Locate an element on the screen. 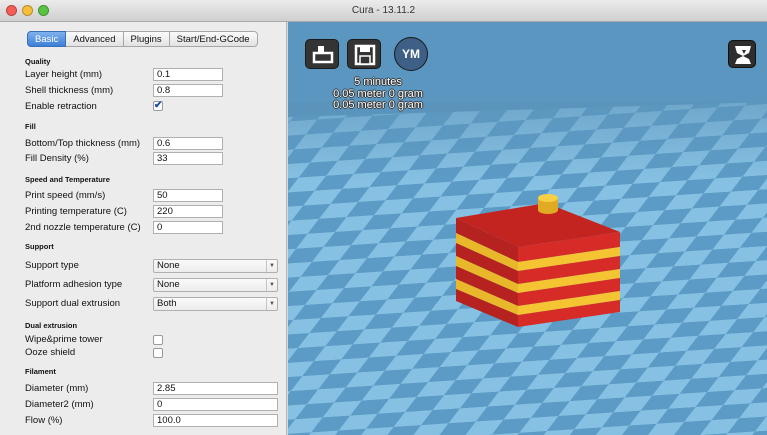 The height and width of the screenshot is (435, 767). youmagine-button: YM is located at coordinates (411, 54).